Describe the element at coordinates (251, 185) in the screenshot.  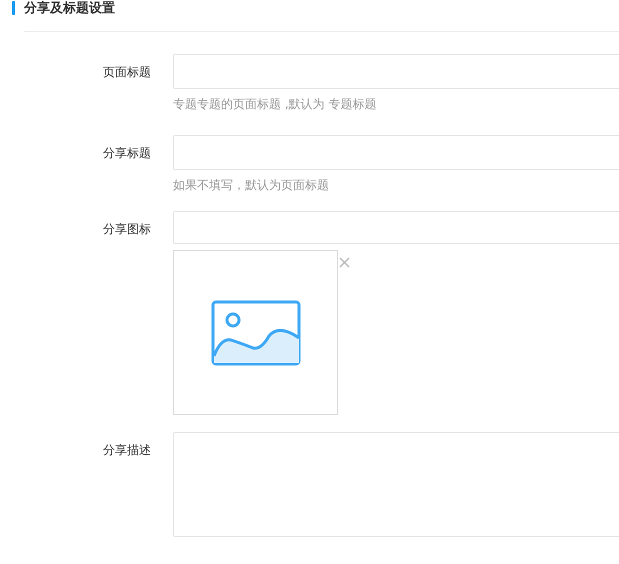
I see `field-hint: 如果不填写，默认为页面标题` at that location.